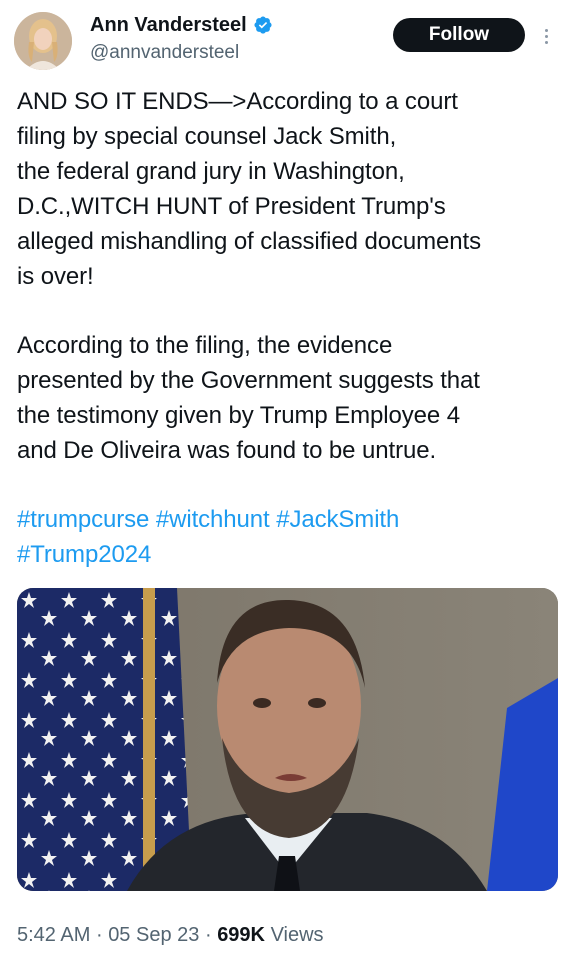 The width and height of the screenshot is (574, 964). I want to click on author-info: Ann Vandersteel @annvandersteel, so click(181, 39).